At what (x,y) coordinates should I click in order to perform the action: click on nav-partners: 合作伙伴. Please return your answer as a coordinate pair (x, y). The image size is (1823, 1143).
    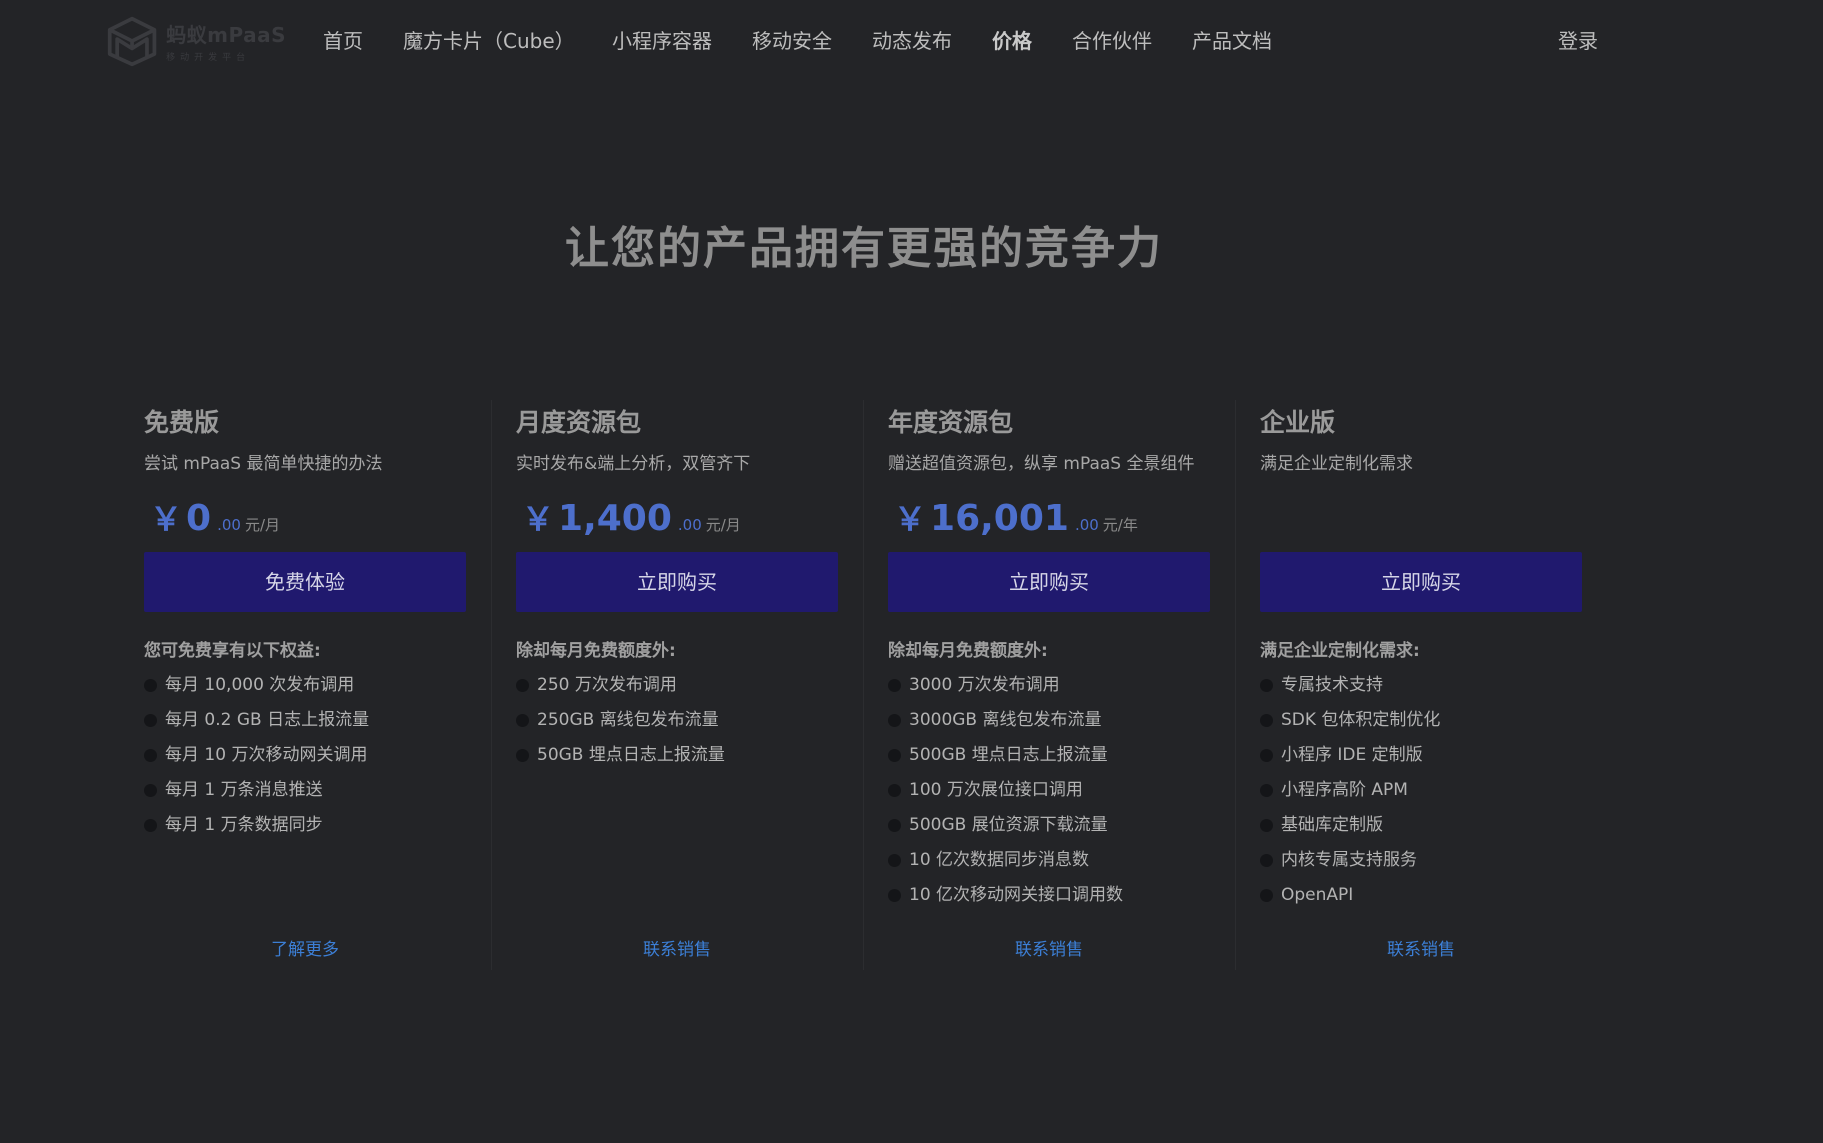
    Looking at the image, I should click on (1112, 41).